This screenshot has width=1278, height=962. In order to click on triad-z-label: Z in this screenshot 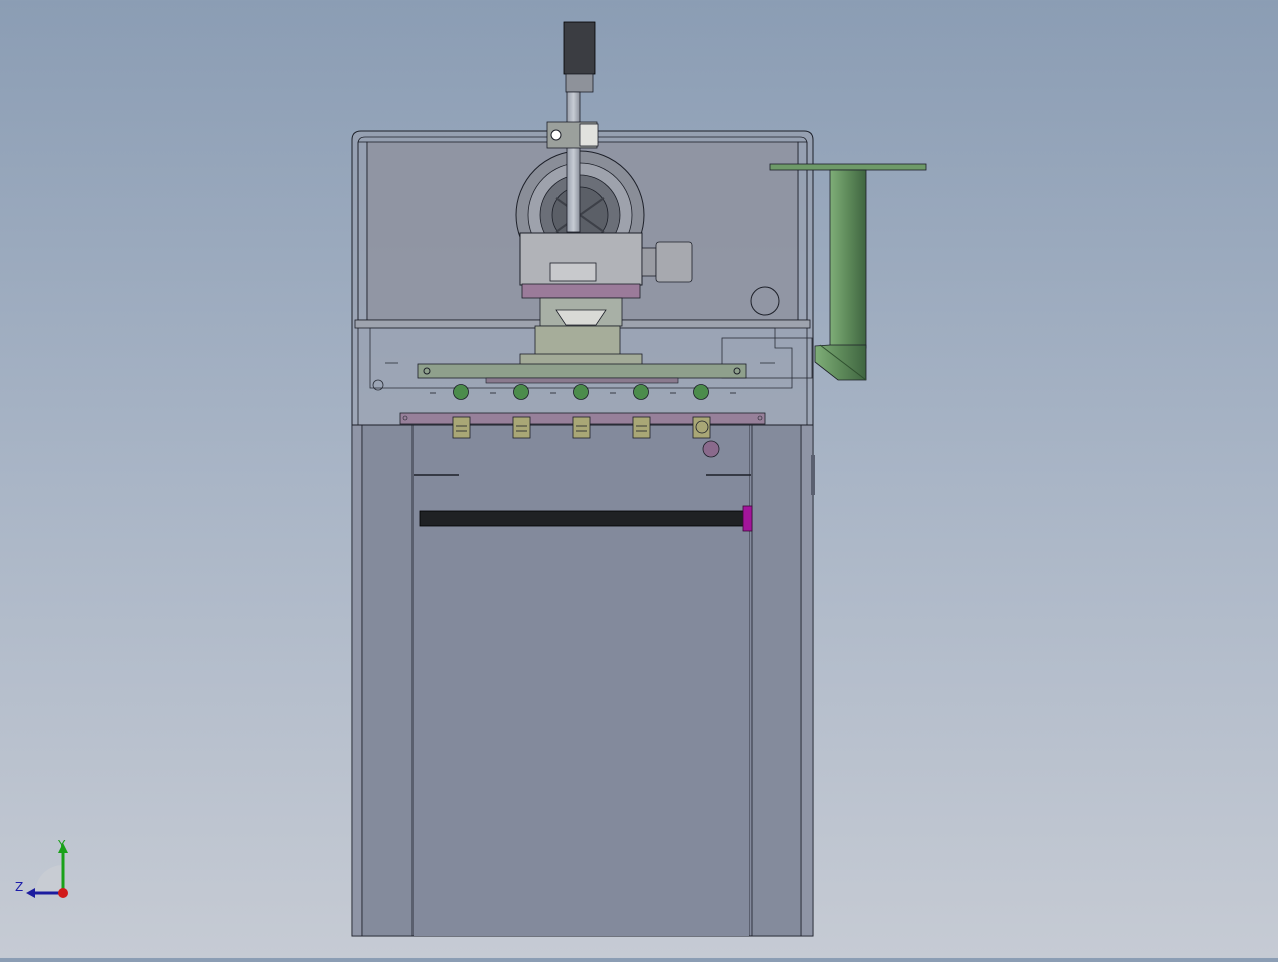, I will do `click(19, 887)`.